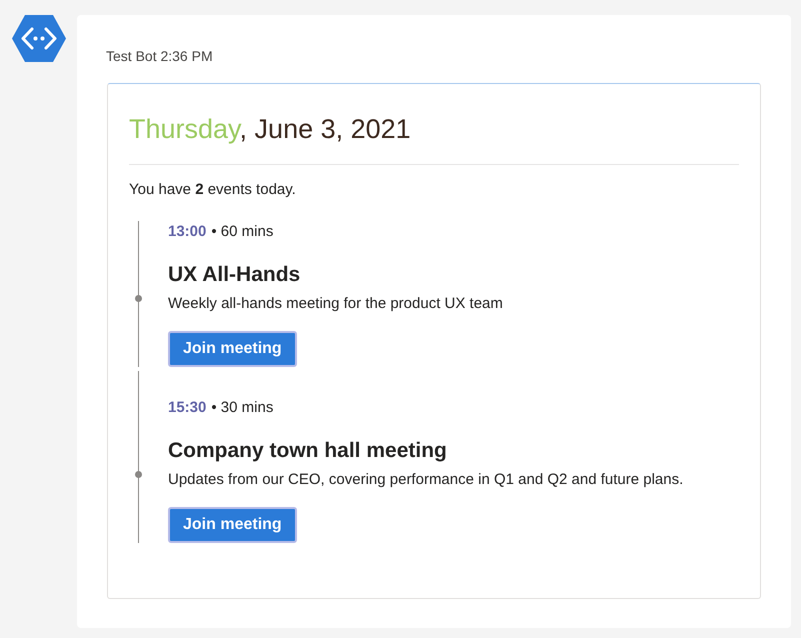 The image size is (801, 638). I want to click on events-summary: You have 2 events today., so click(213, 190).